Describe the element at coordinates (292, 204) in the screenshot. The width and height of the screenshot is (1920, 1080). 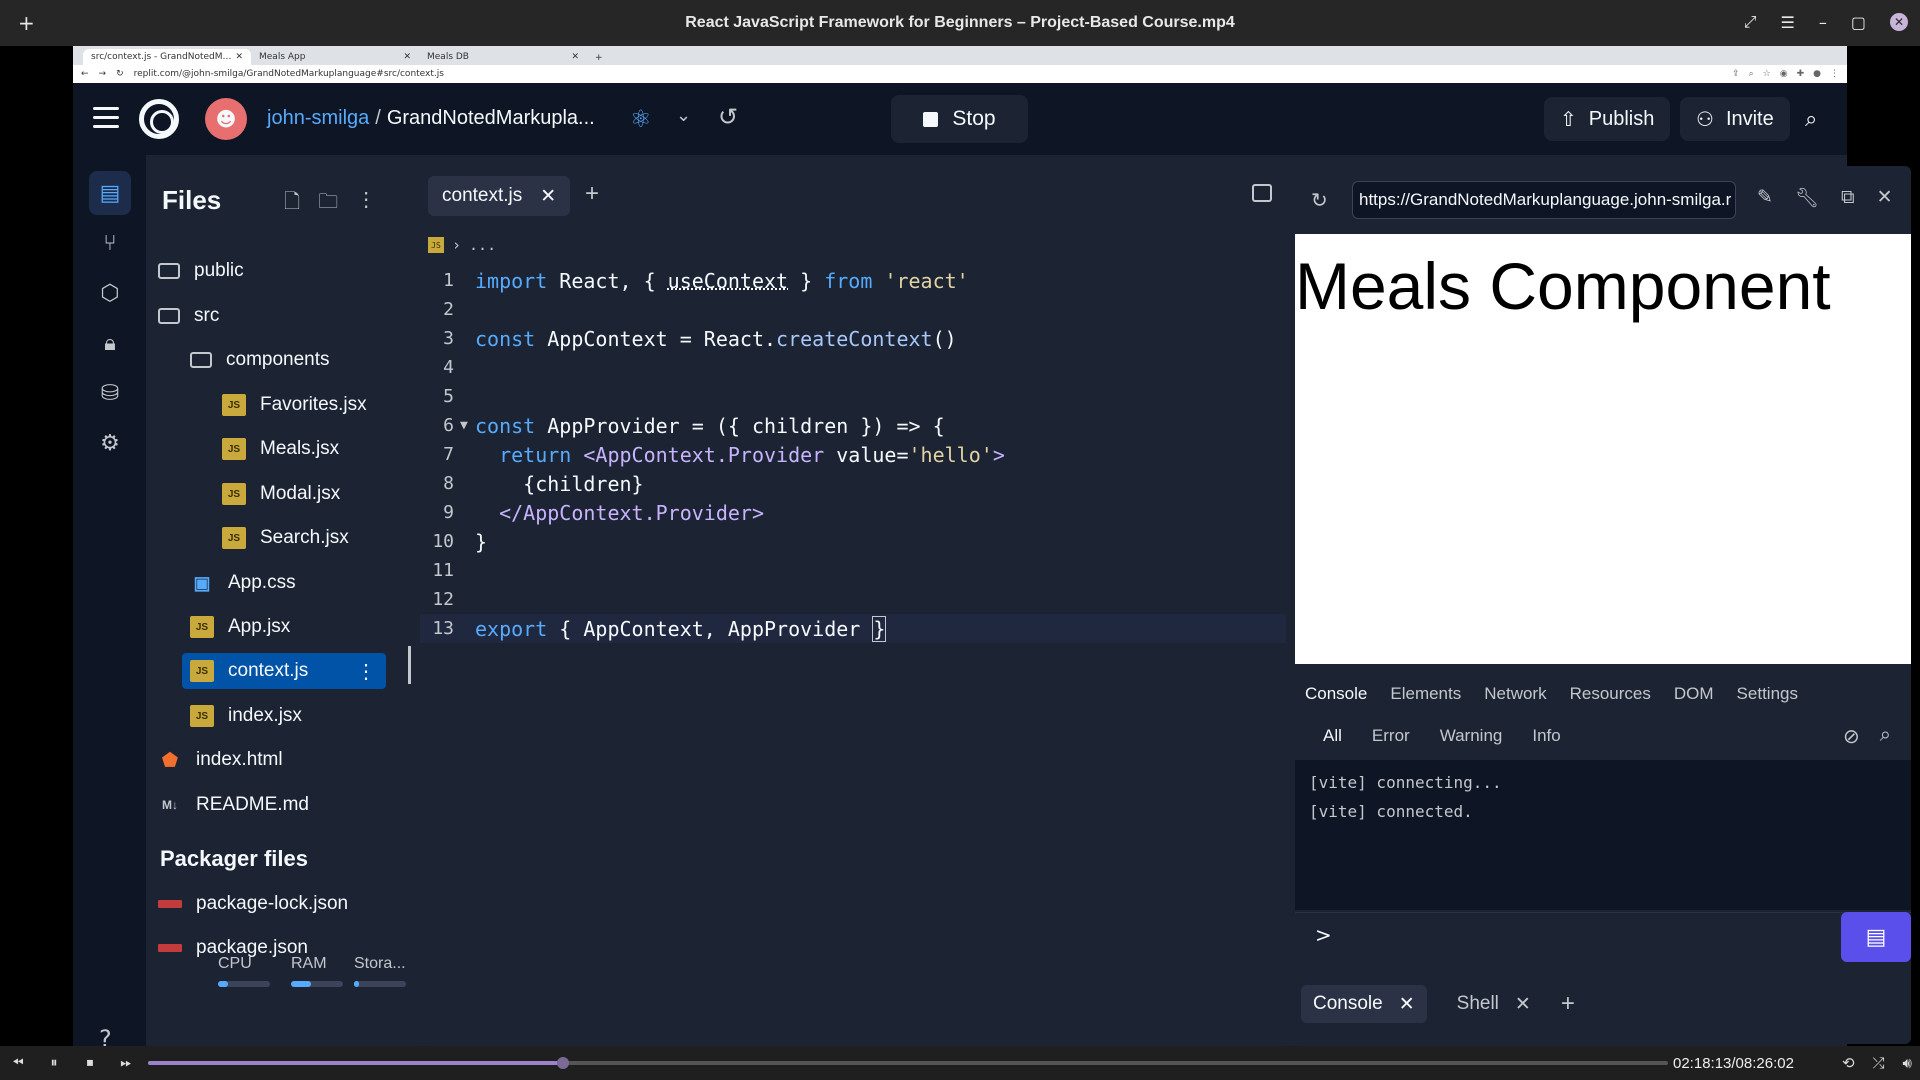
I see `new-file-icon: 🗋︎` at that location.